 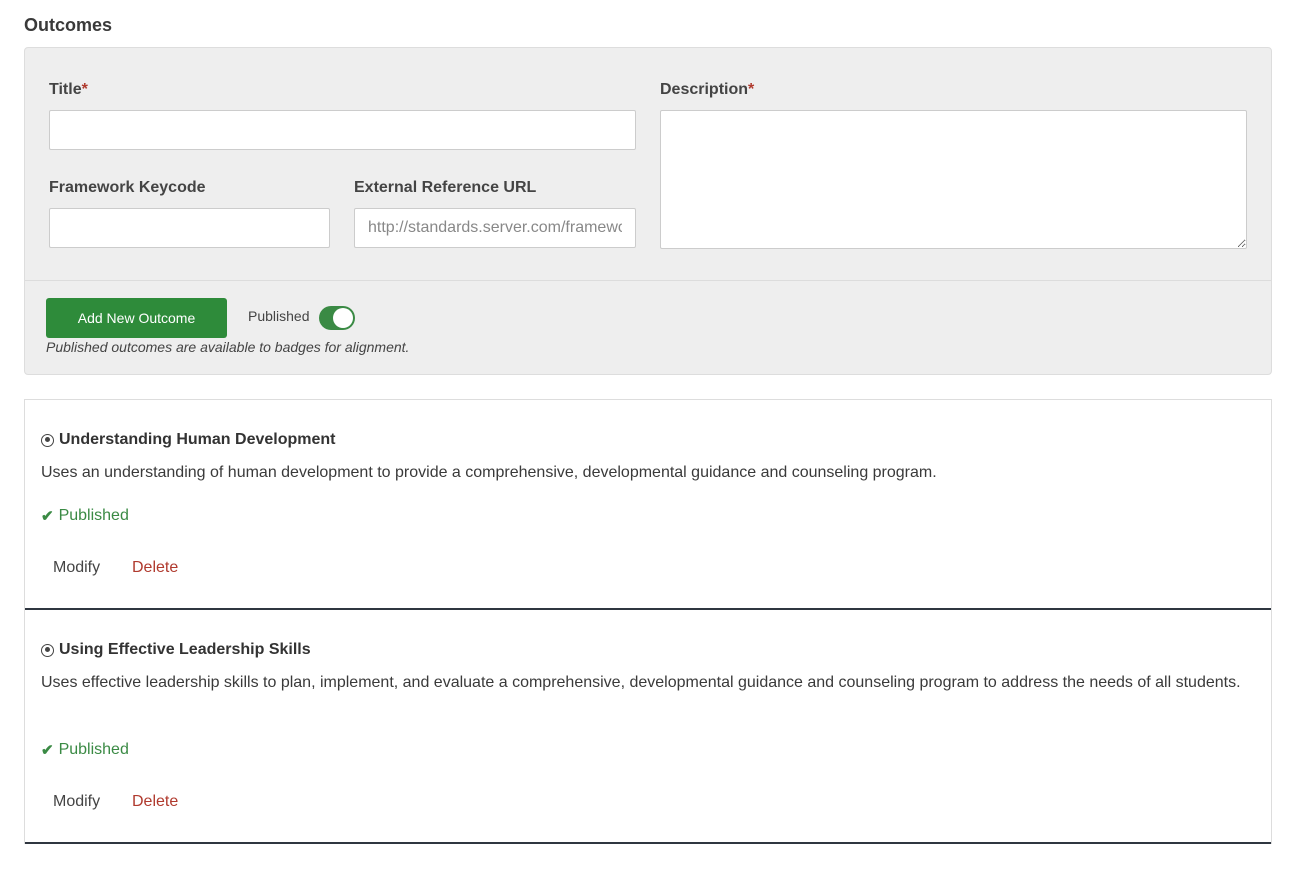 What do you see at coordinates (189, 228) in the screenshot?
I see `framework-keycode-input` at bounding box center [189, 228].